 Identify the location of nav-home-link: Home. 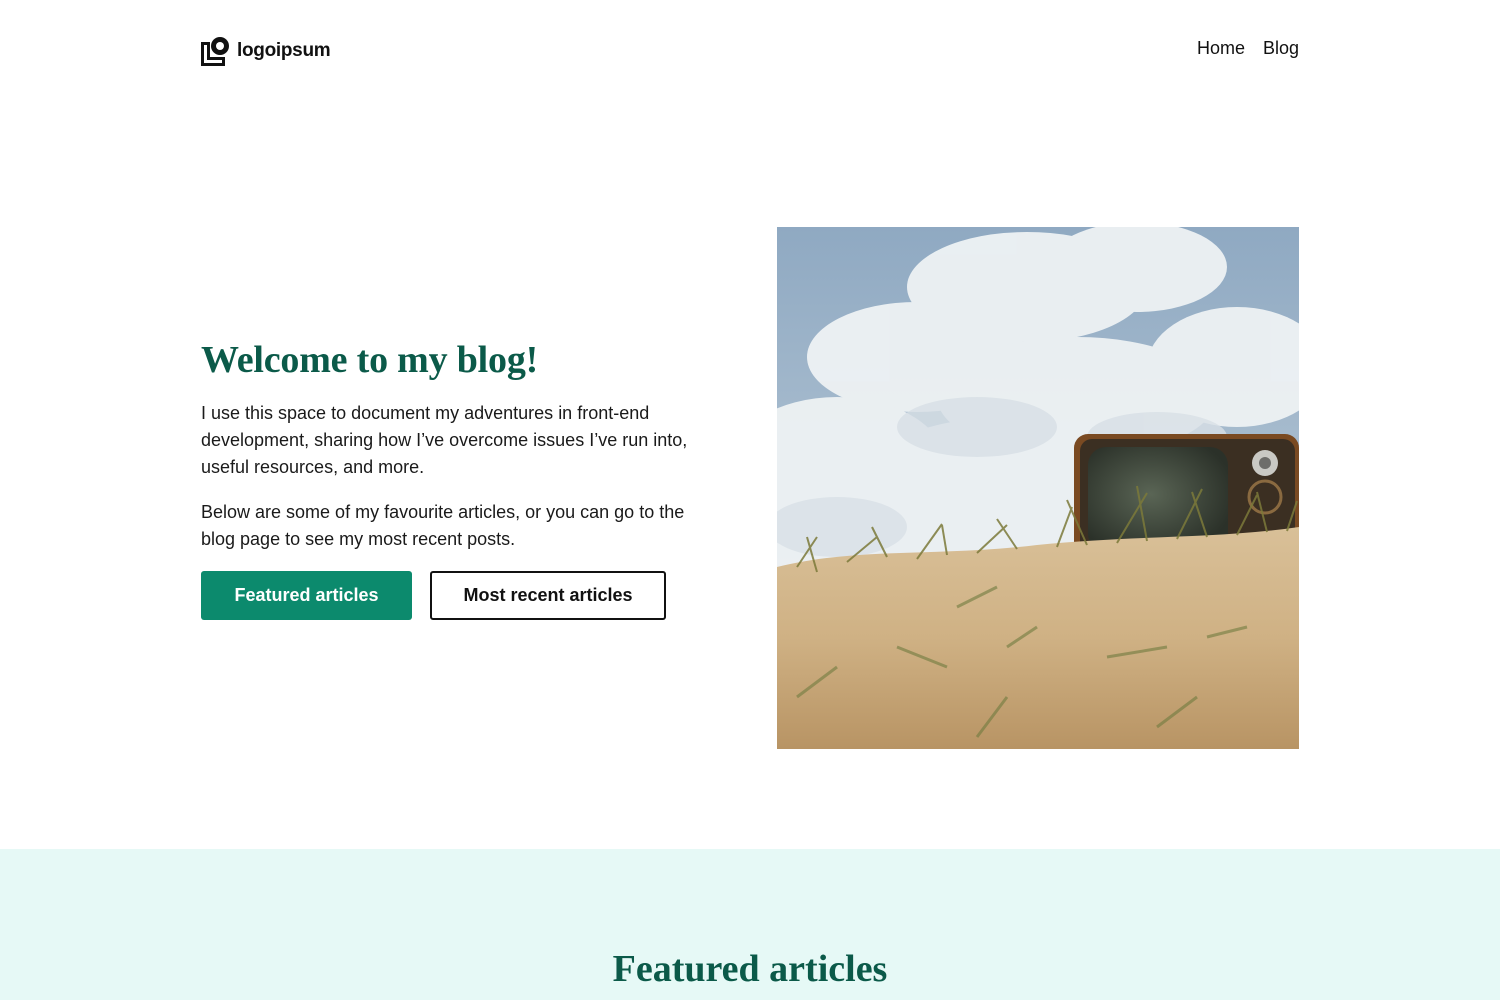
(1221, 48).